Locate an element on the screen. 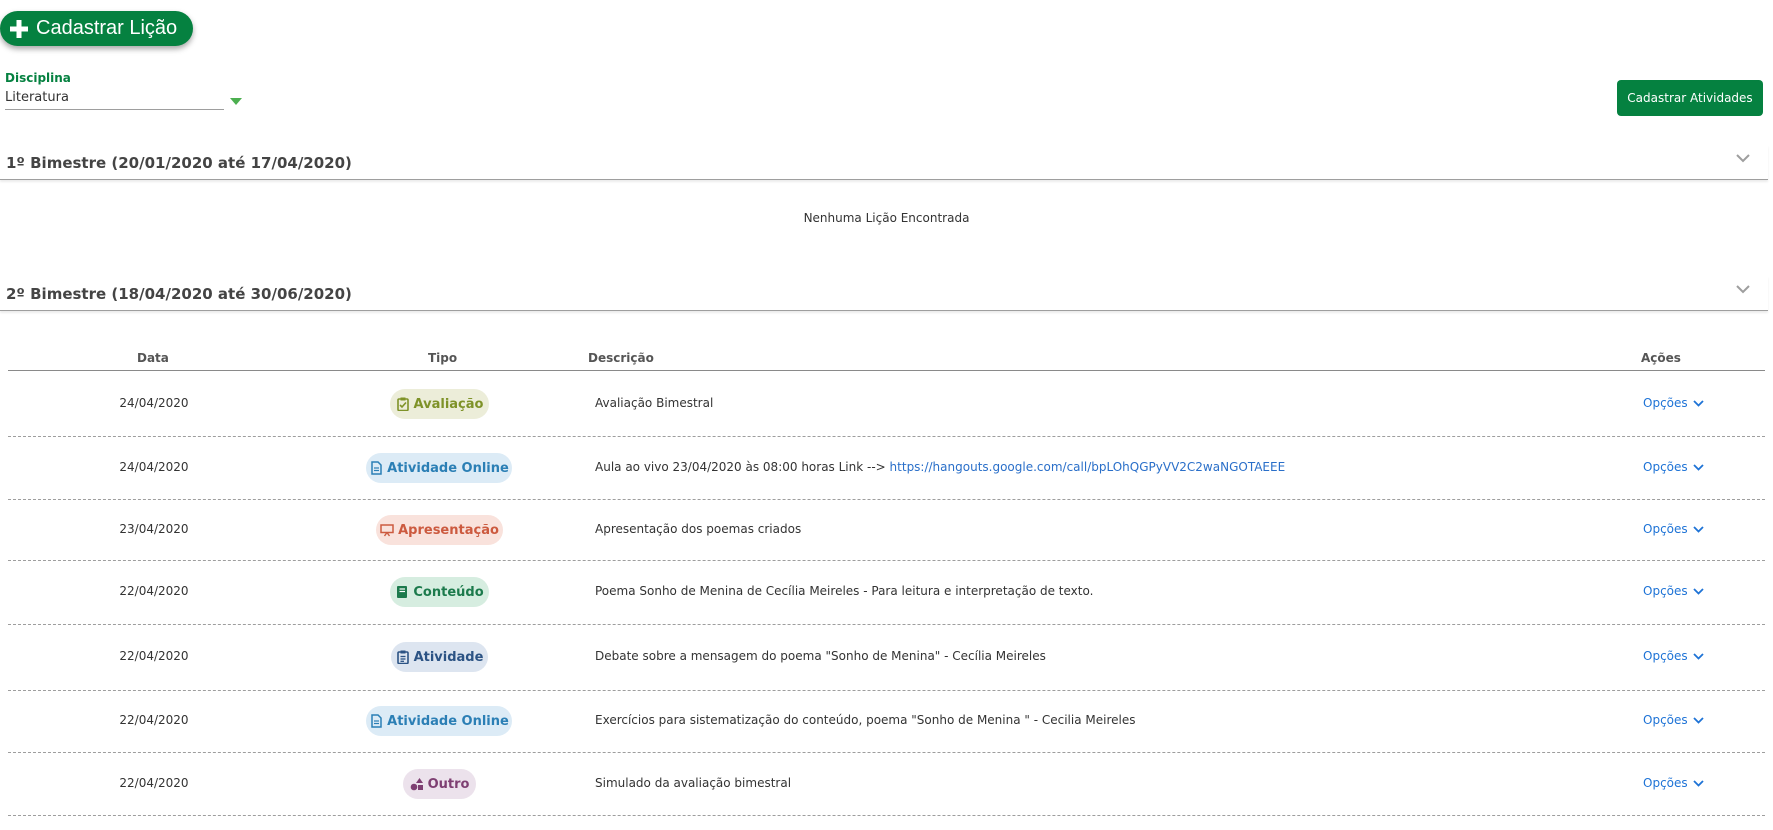 The image size is (1773, 830). row-description: Simulado da avaliação bimestral is located at coordinates (693, 783).